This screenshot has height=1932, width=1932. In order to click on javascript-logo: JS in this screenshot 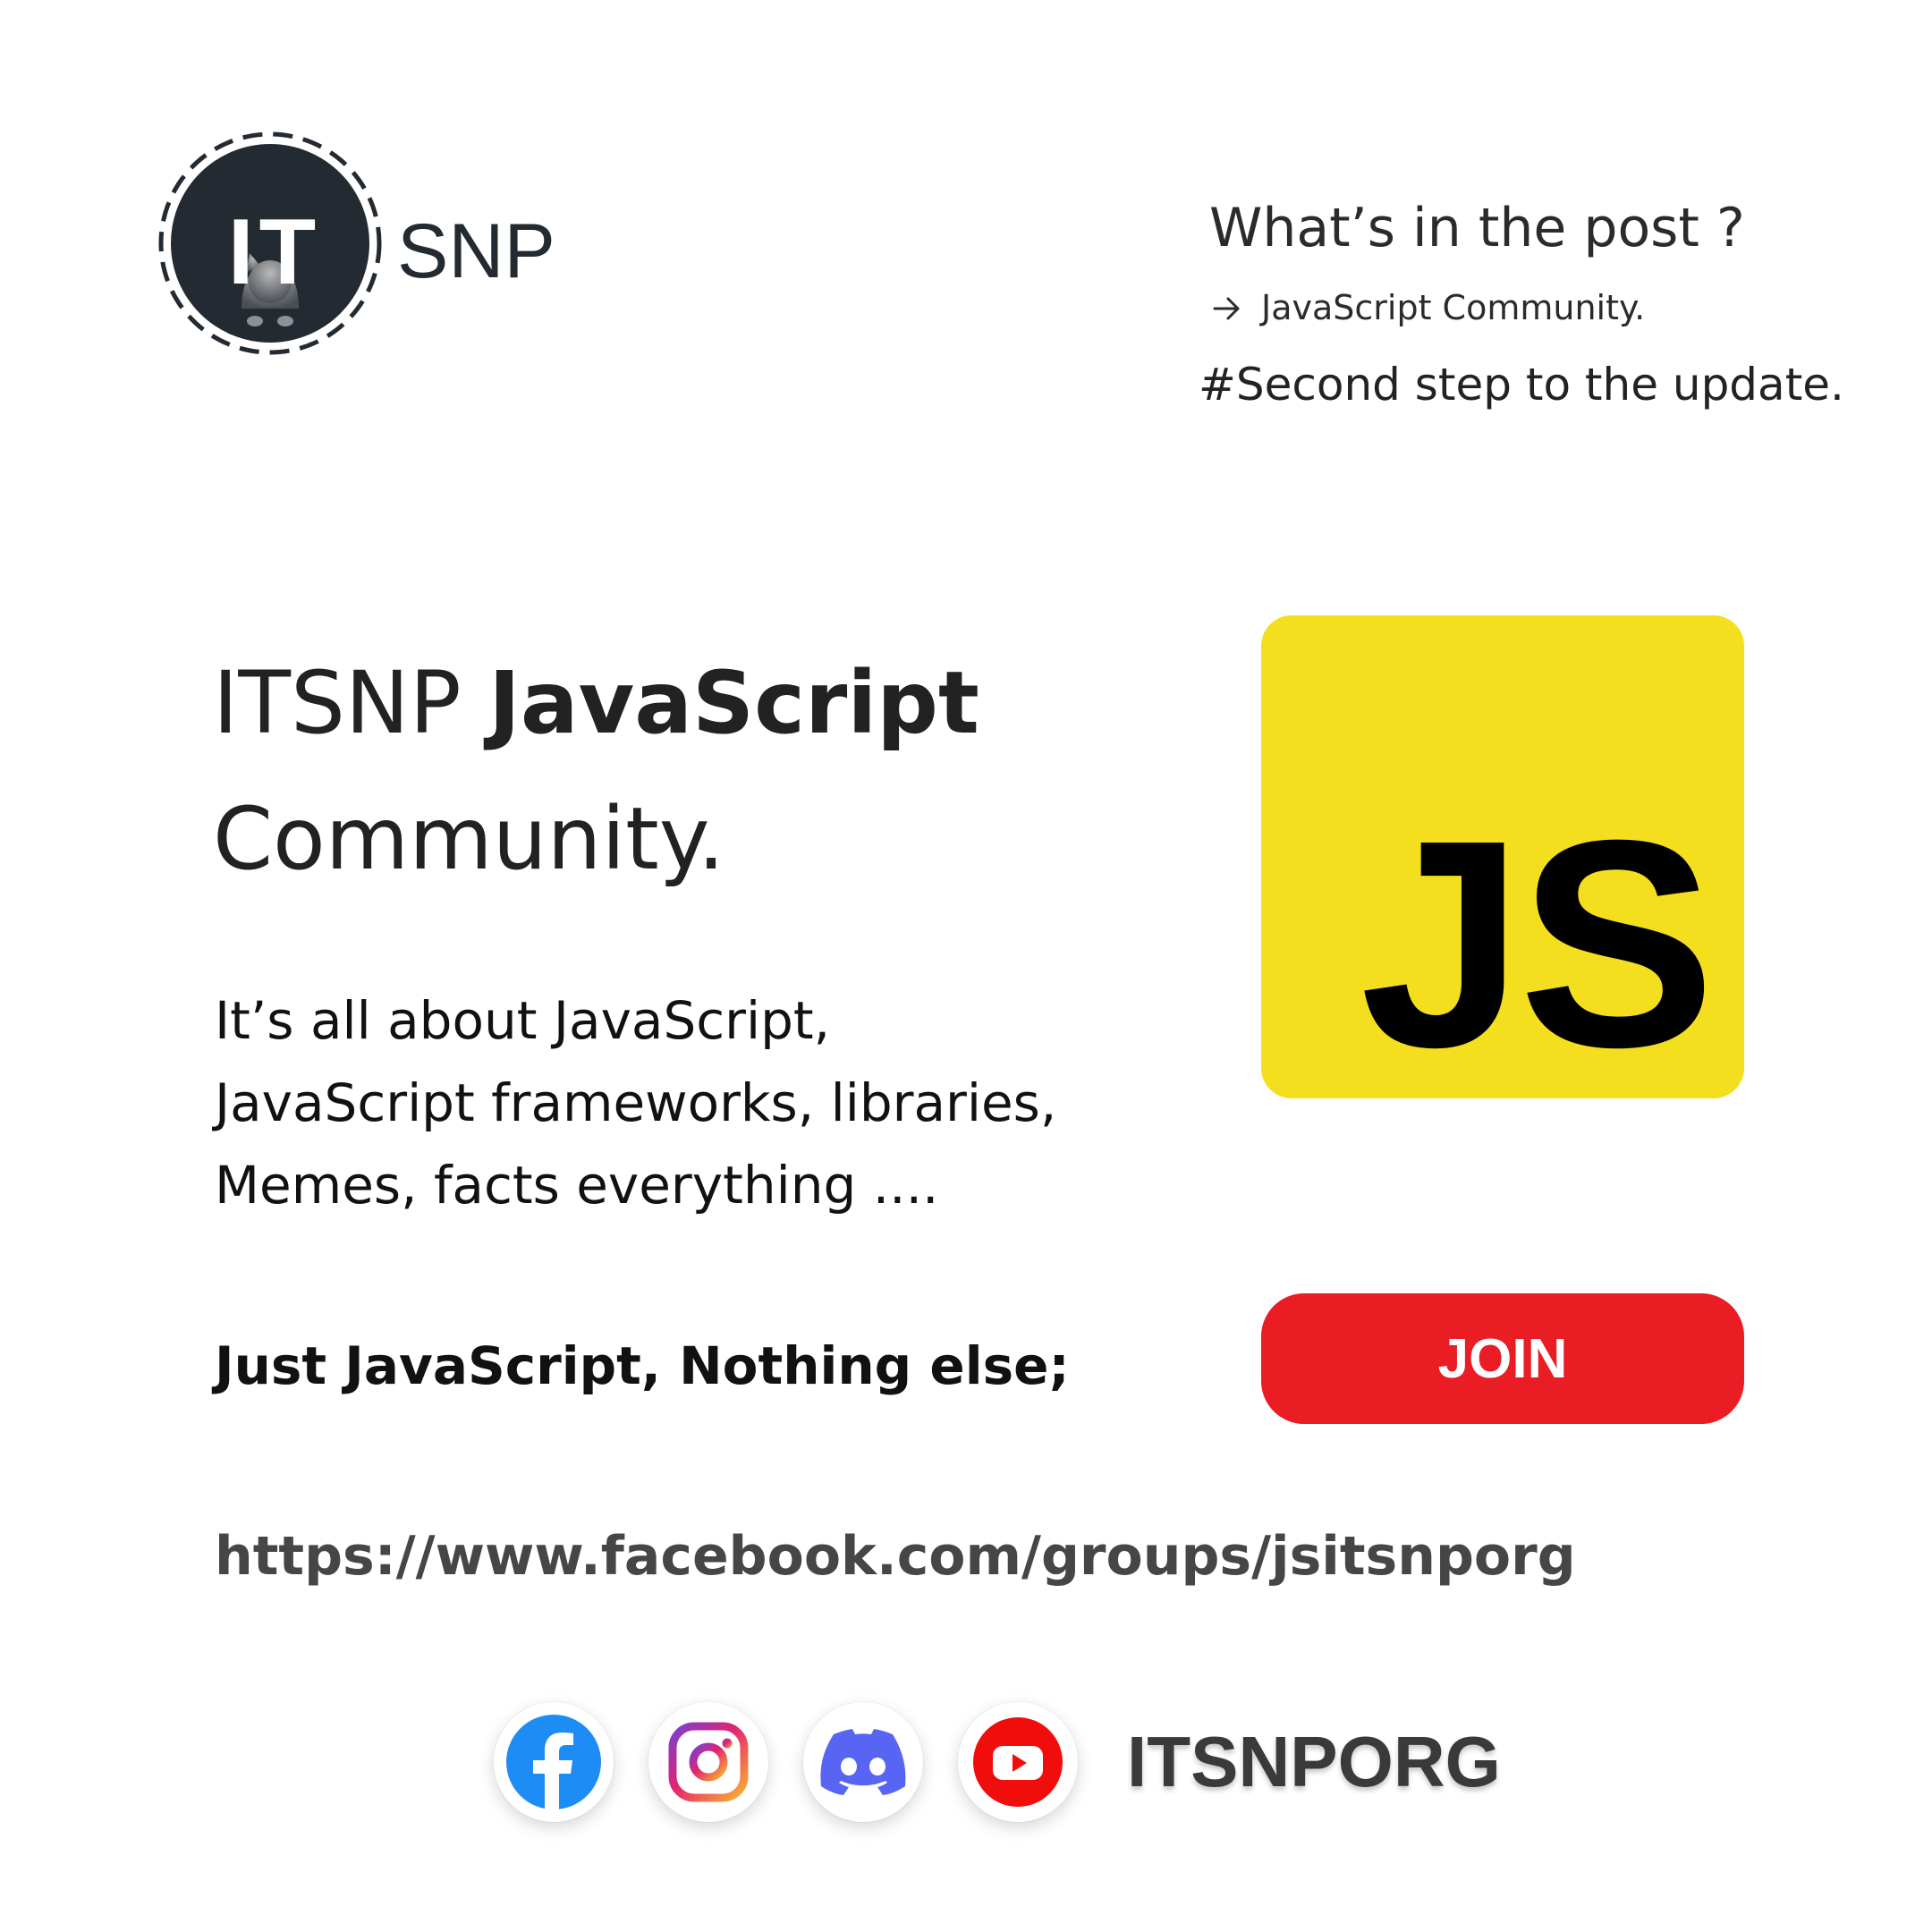, I will do `click(1502, 856)`.